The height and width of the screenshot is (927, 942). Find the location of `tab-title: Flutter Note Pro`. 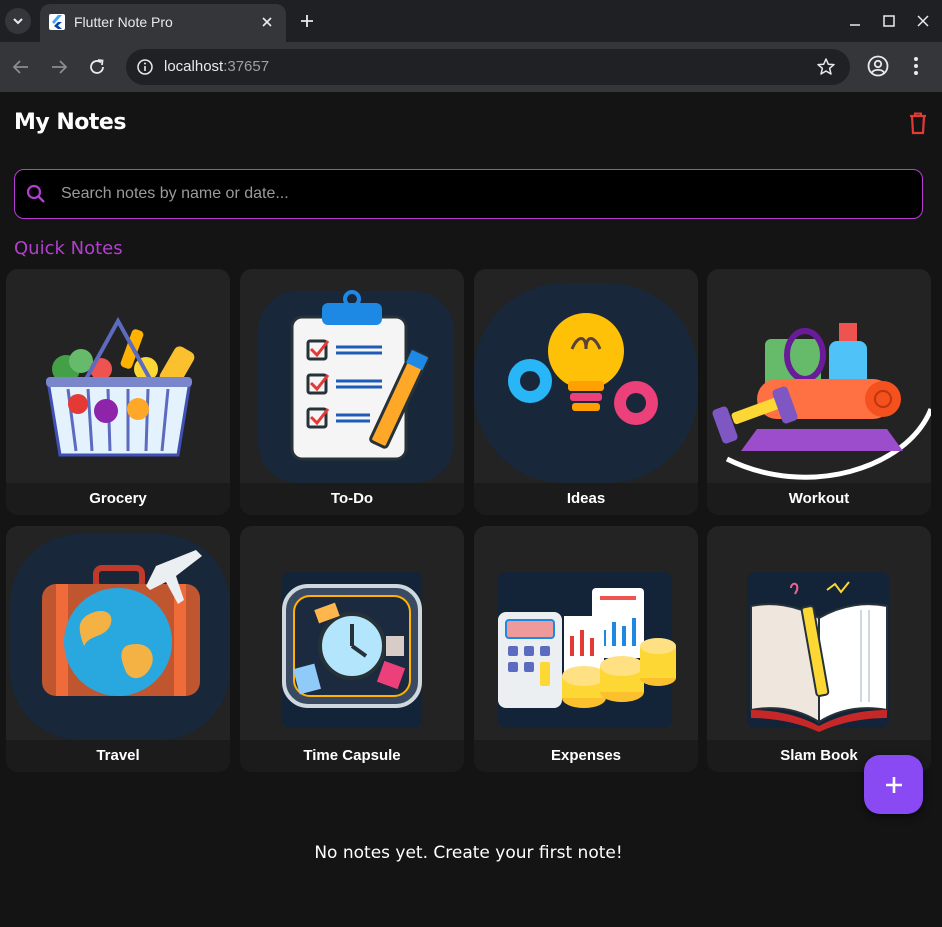

tab-title: Flutter Note Pro is located at coordinates (123, 22).